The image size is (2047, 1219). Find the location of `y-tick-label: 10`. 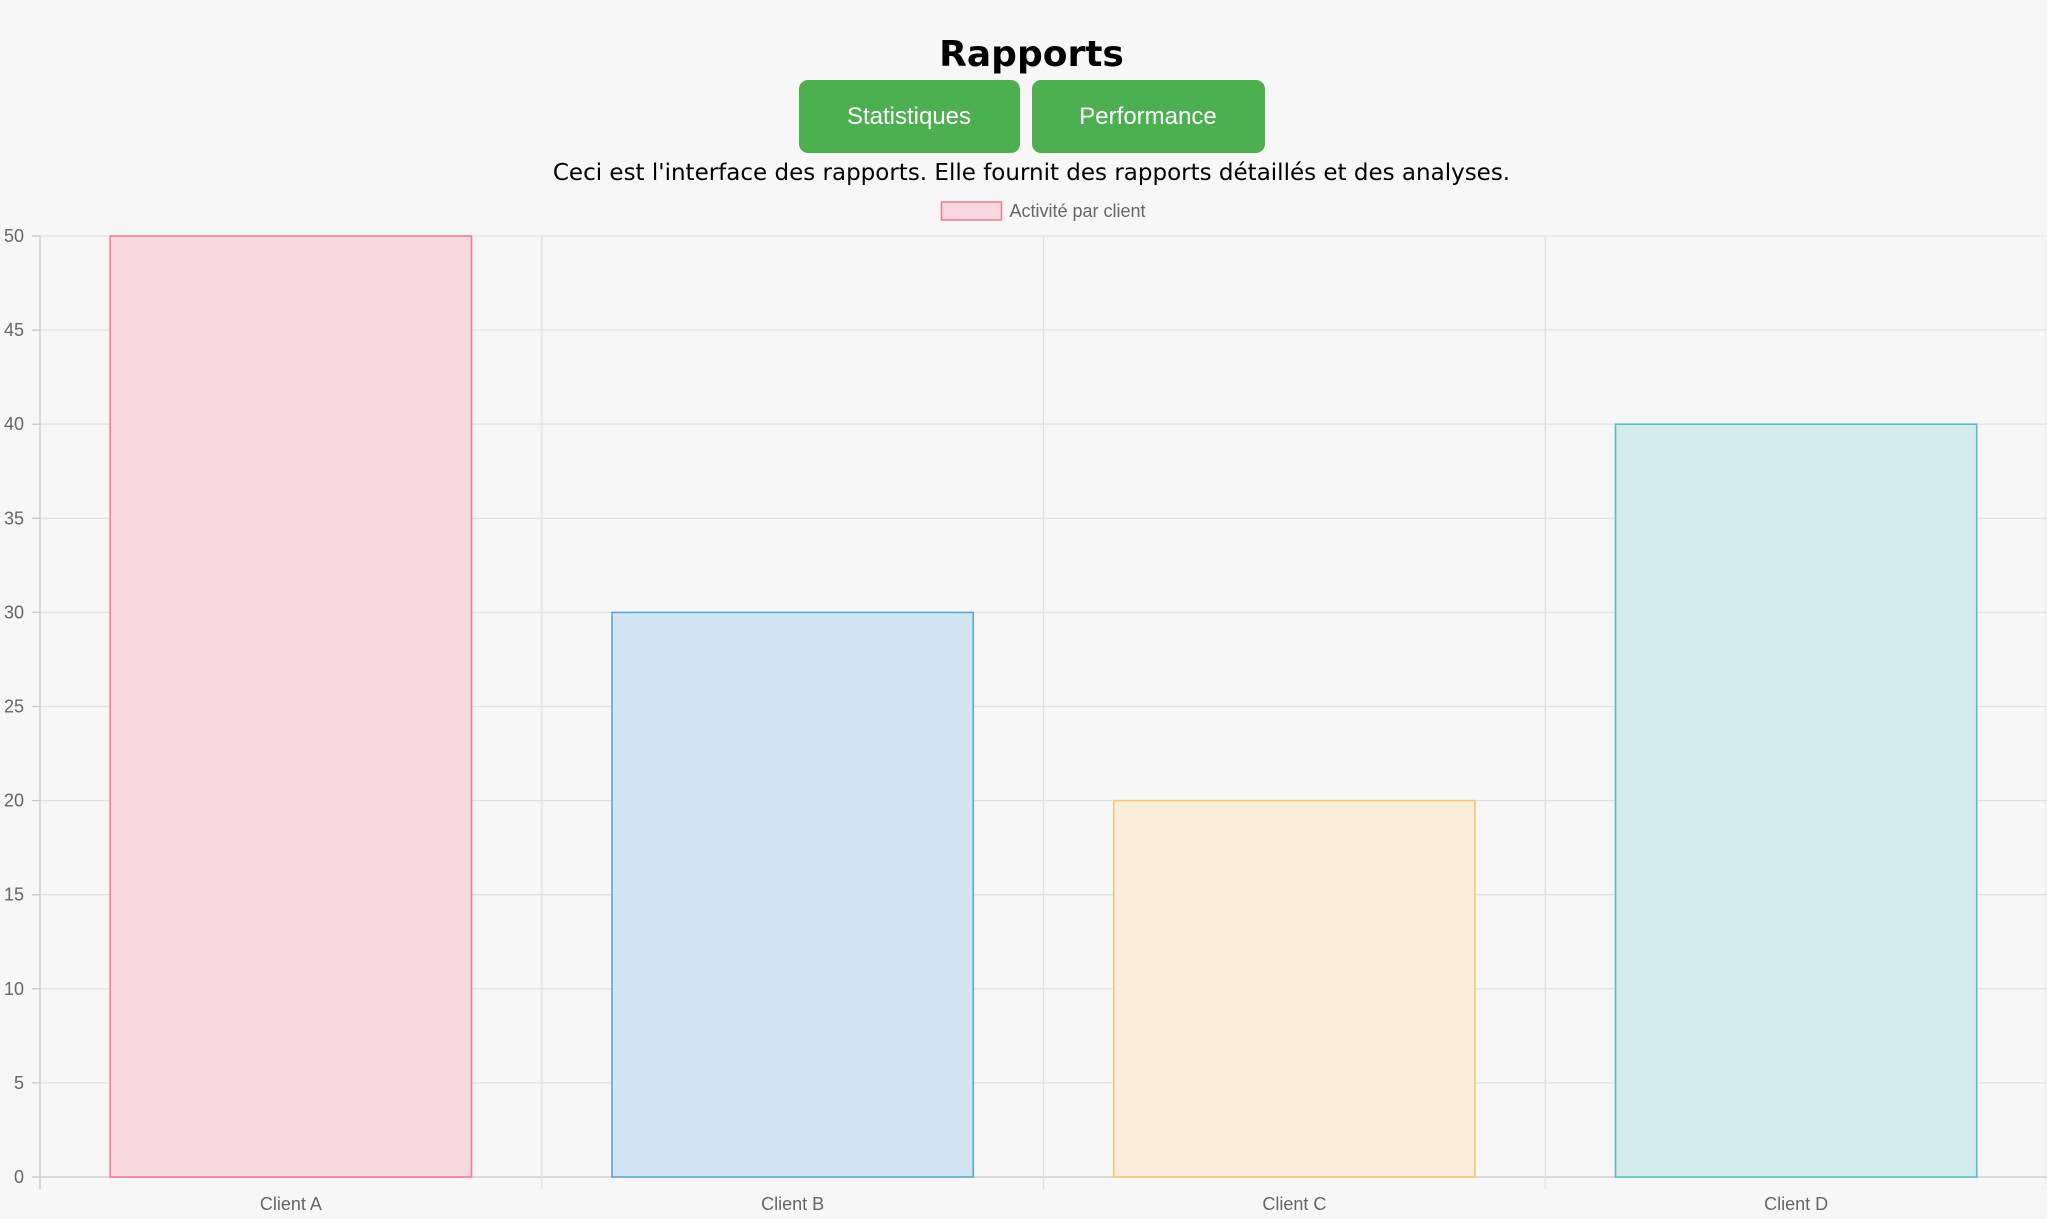

y-tick-label: 10 is located at coordinates (14, 989).